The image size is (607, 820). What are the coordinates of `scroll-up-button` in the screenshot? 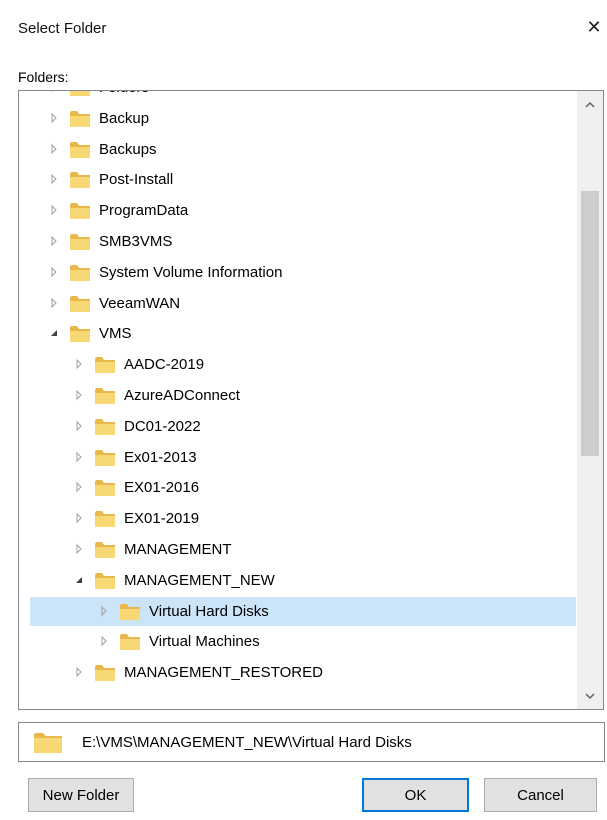 It's located at (590, 104).